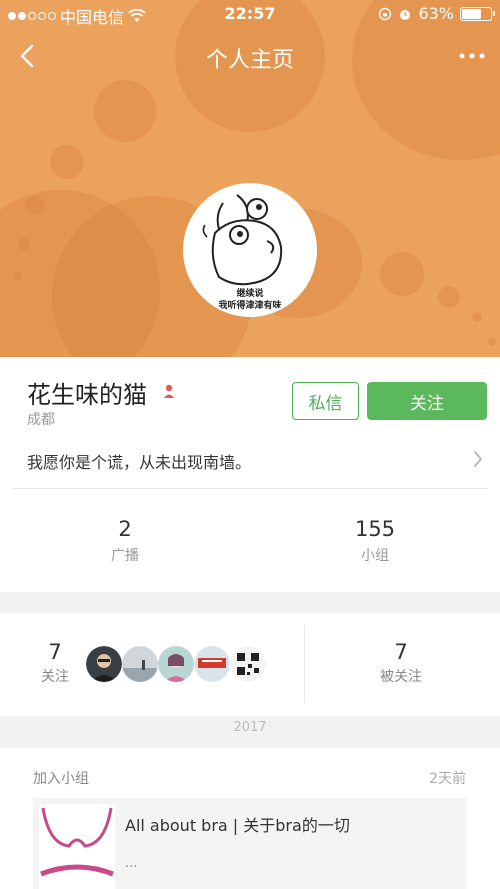 This screenshot has width=500, height=889. I want to click on alarm-icon, so click(405, 14).